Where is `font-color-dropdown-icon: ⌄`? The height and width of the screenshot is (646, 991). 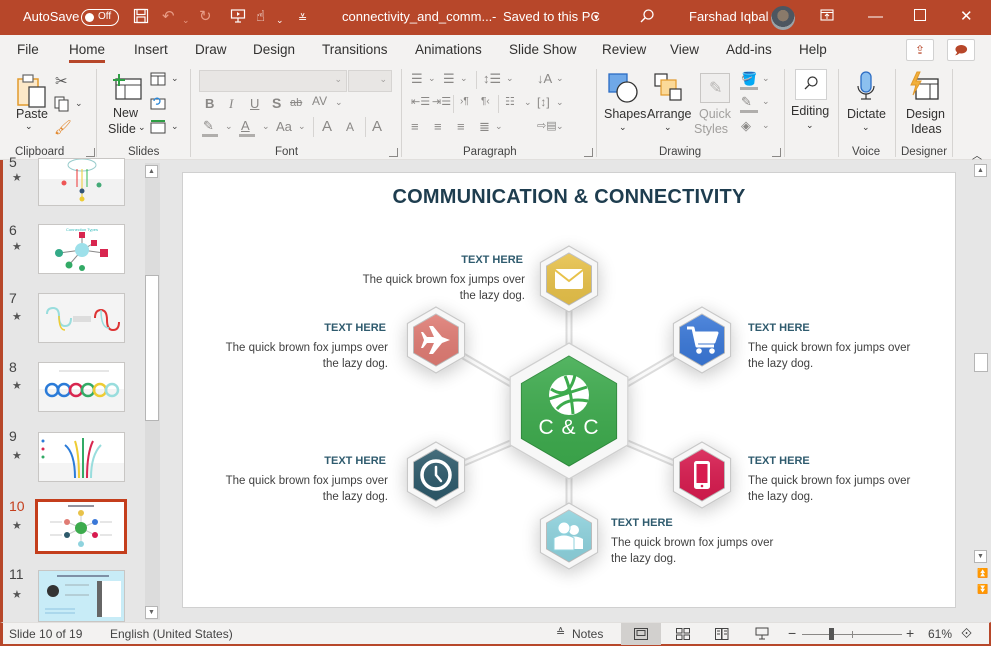
font-color-dropdown-icon: ⌄ is located at coordinates (266, 126).